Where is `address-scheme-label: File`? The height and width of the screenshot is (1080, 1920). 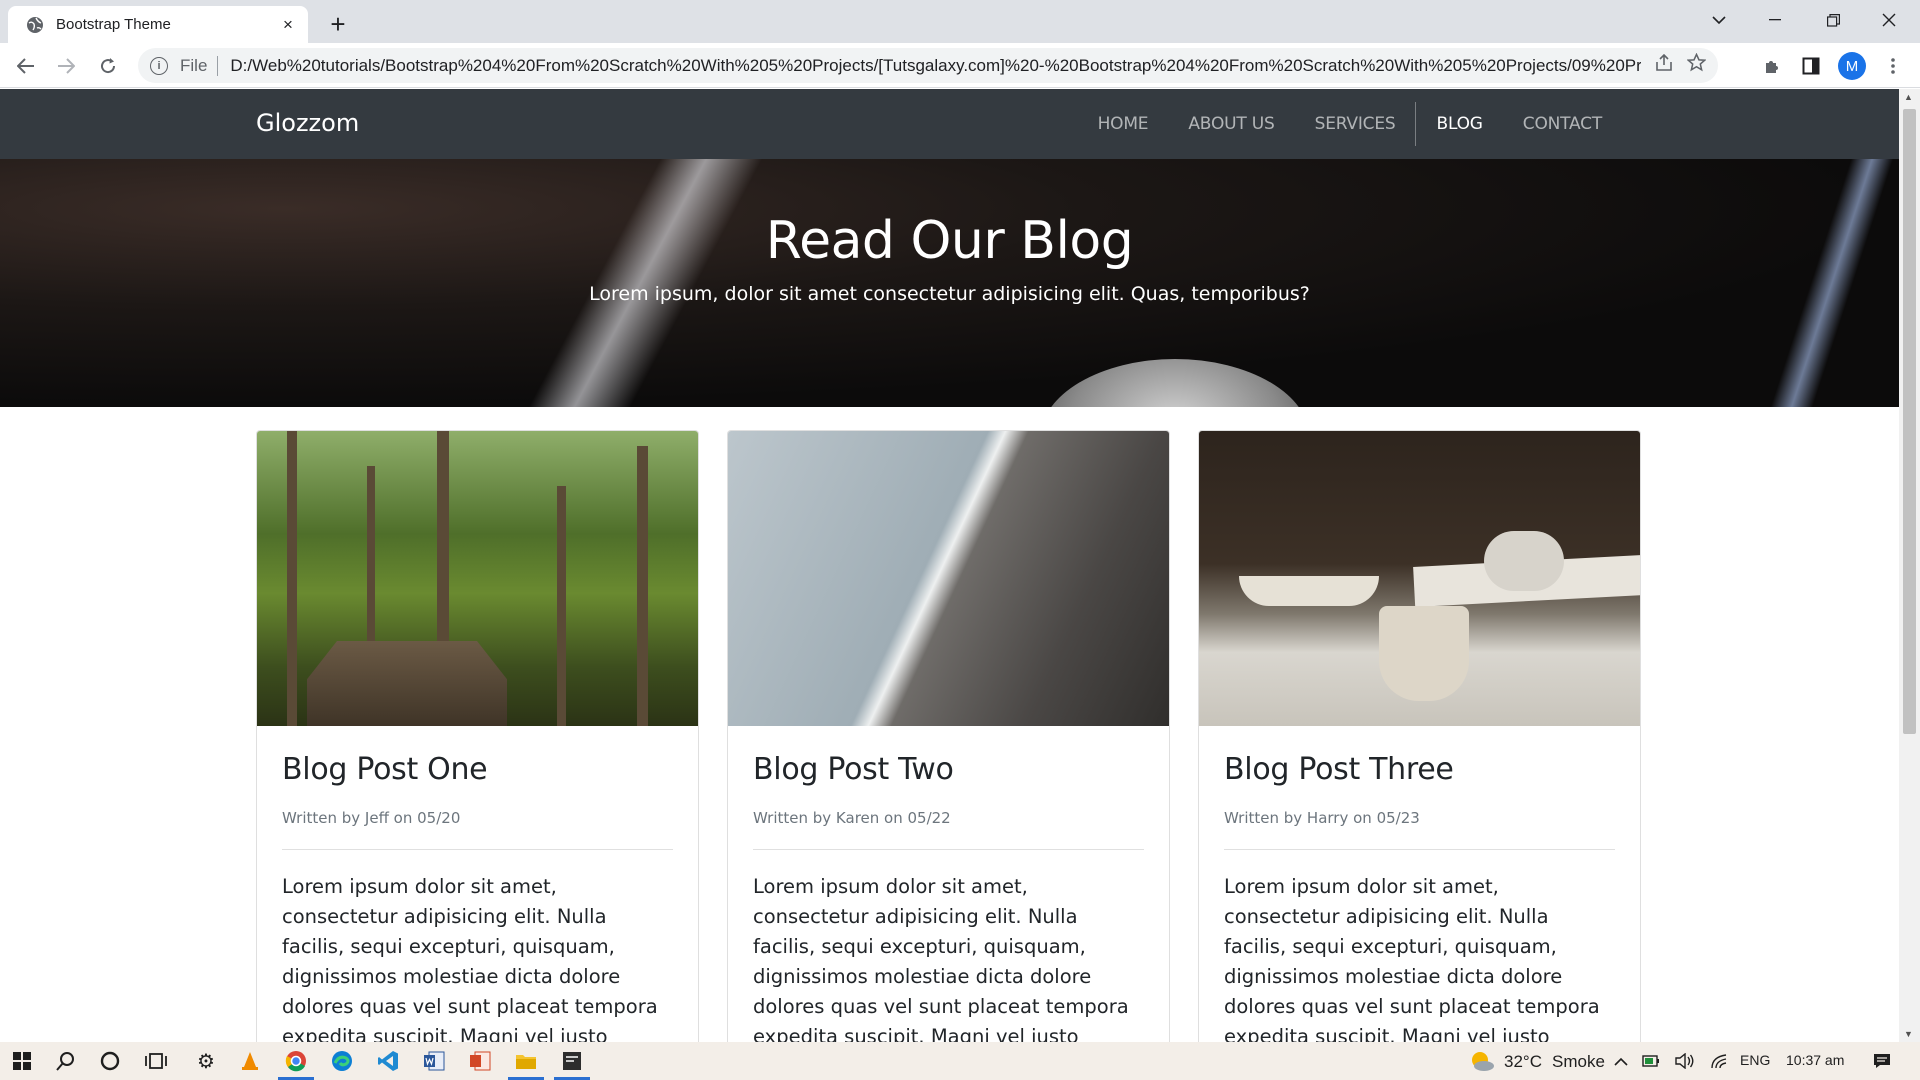 address-scheme-label: File is located at coordinates (194, 65).